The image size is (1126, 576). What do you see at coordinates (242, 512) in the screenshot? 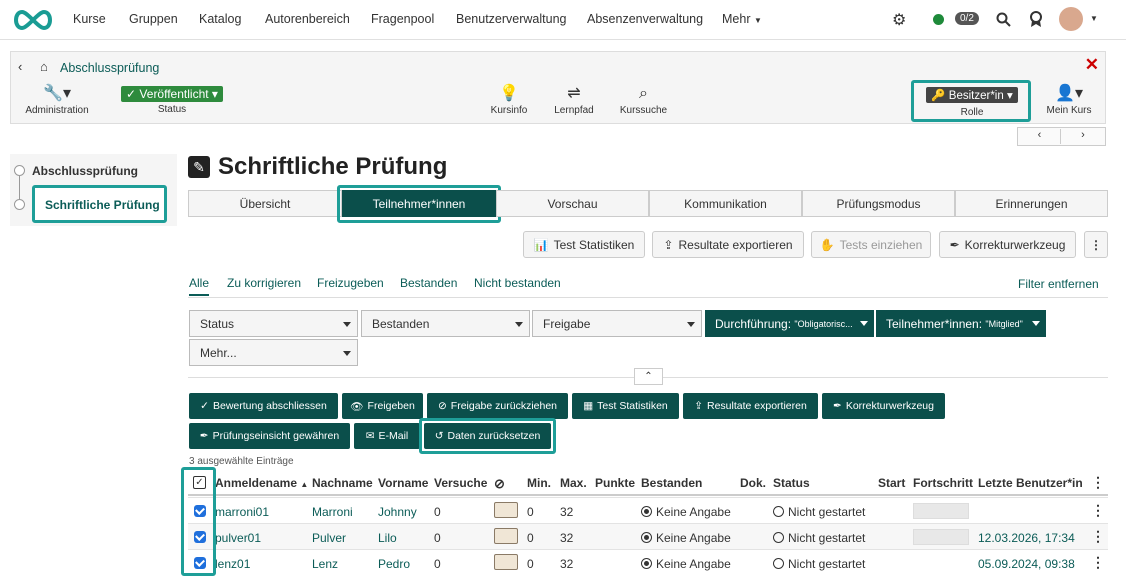
I see `login-link: marroni01` at bounding box center [242, 512].